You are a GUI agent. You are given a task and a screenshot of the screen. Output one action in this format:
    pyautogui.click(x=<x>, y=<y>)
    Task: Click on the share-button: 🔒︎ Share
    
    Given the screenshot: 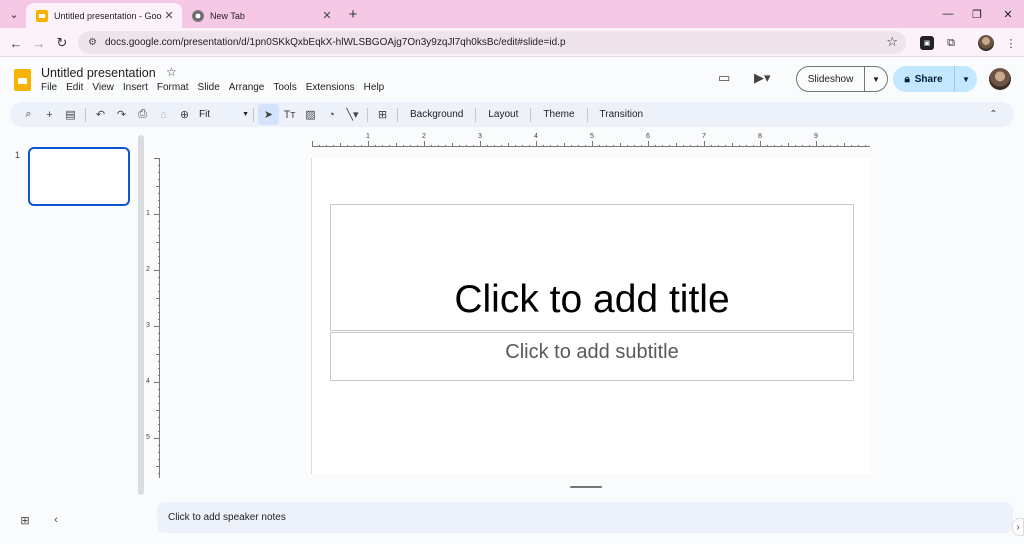 What is the action you would take?
    pyautogui.click(x=924, y=79)
    